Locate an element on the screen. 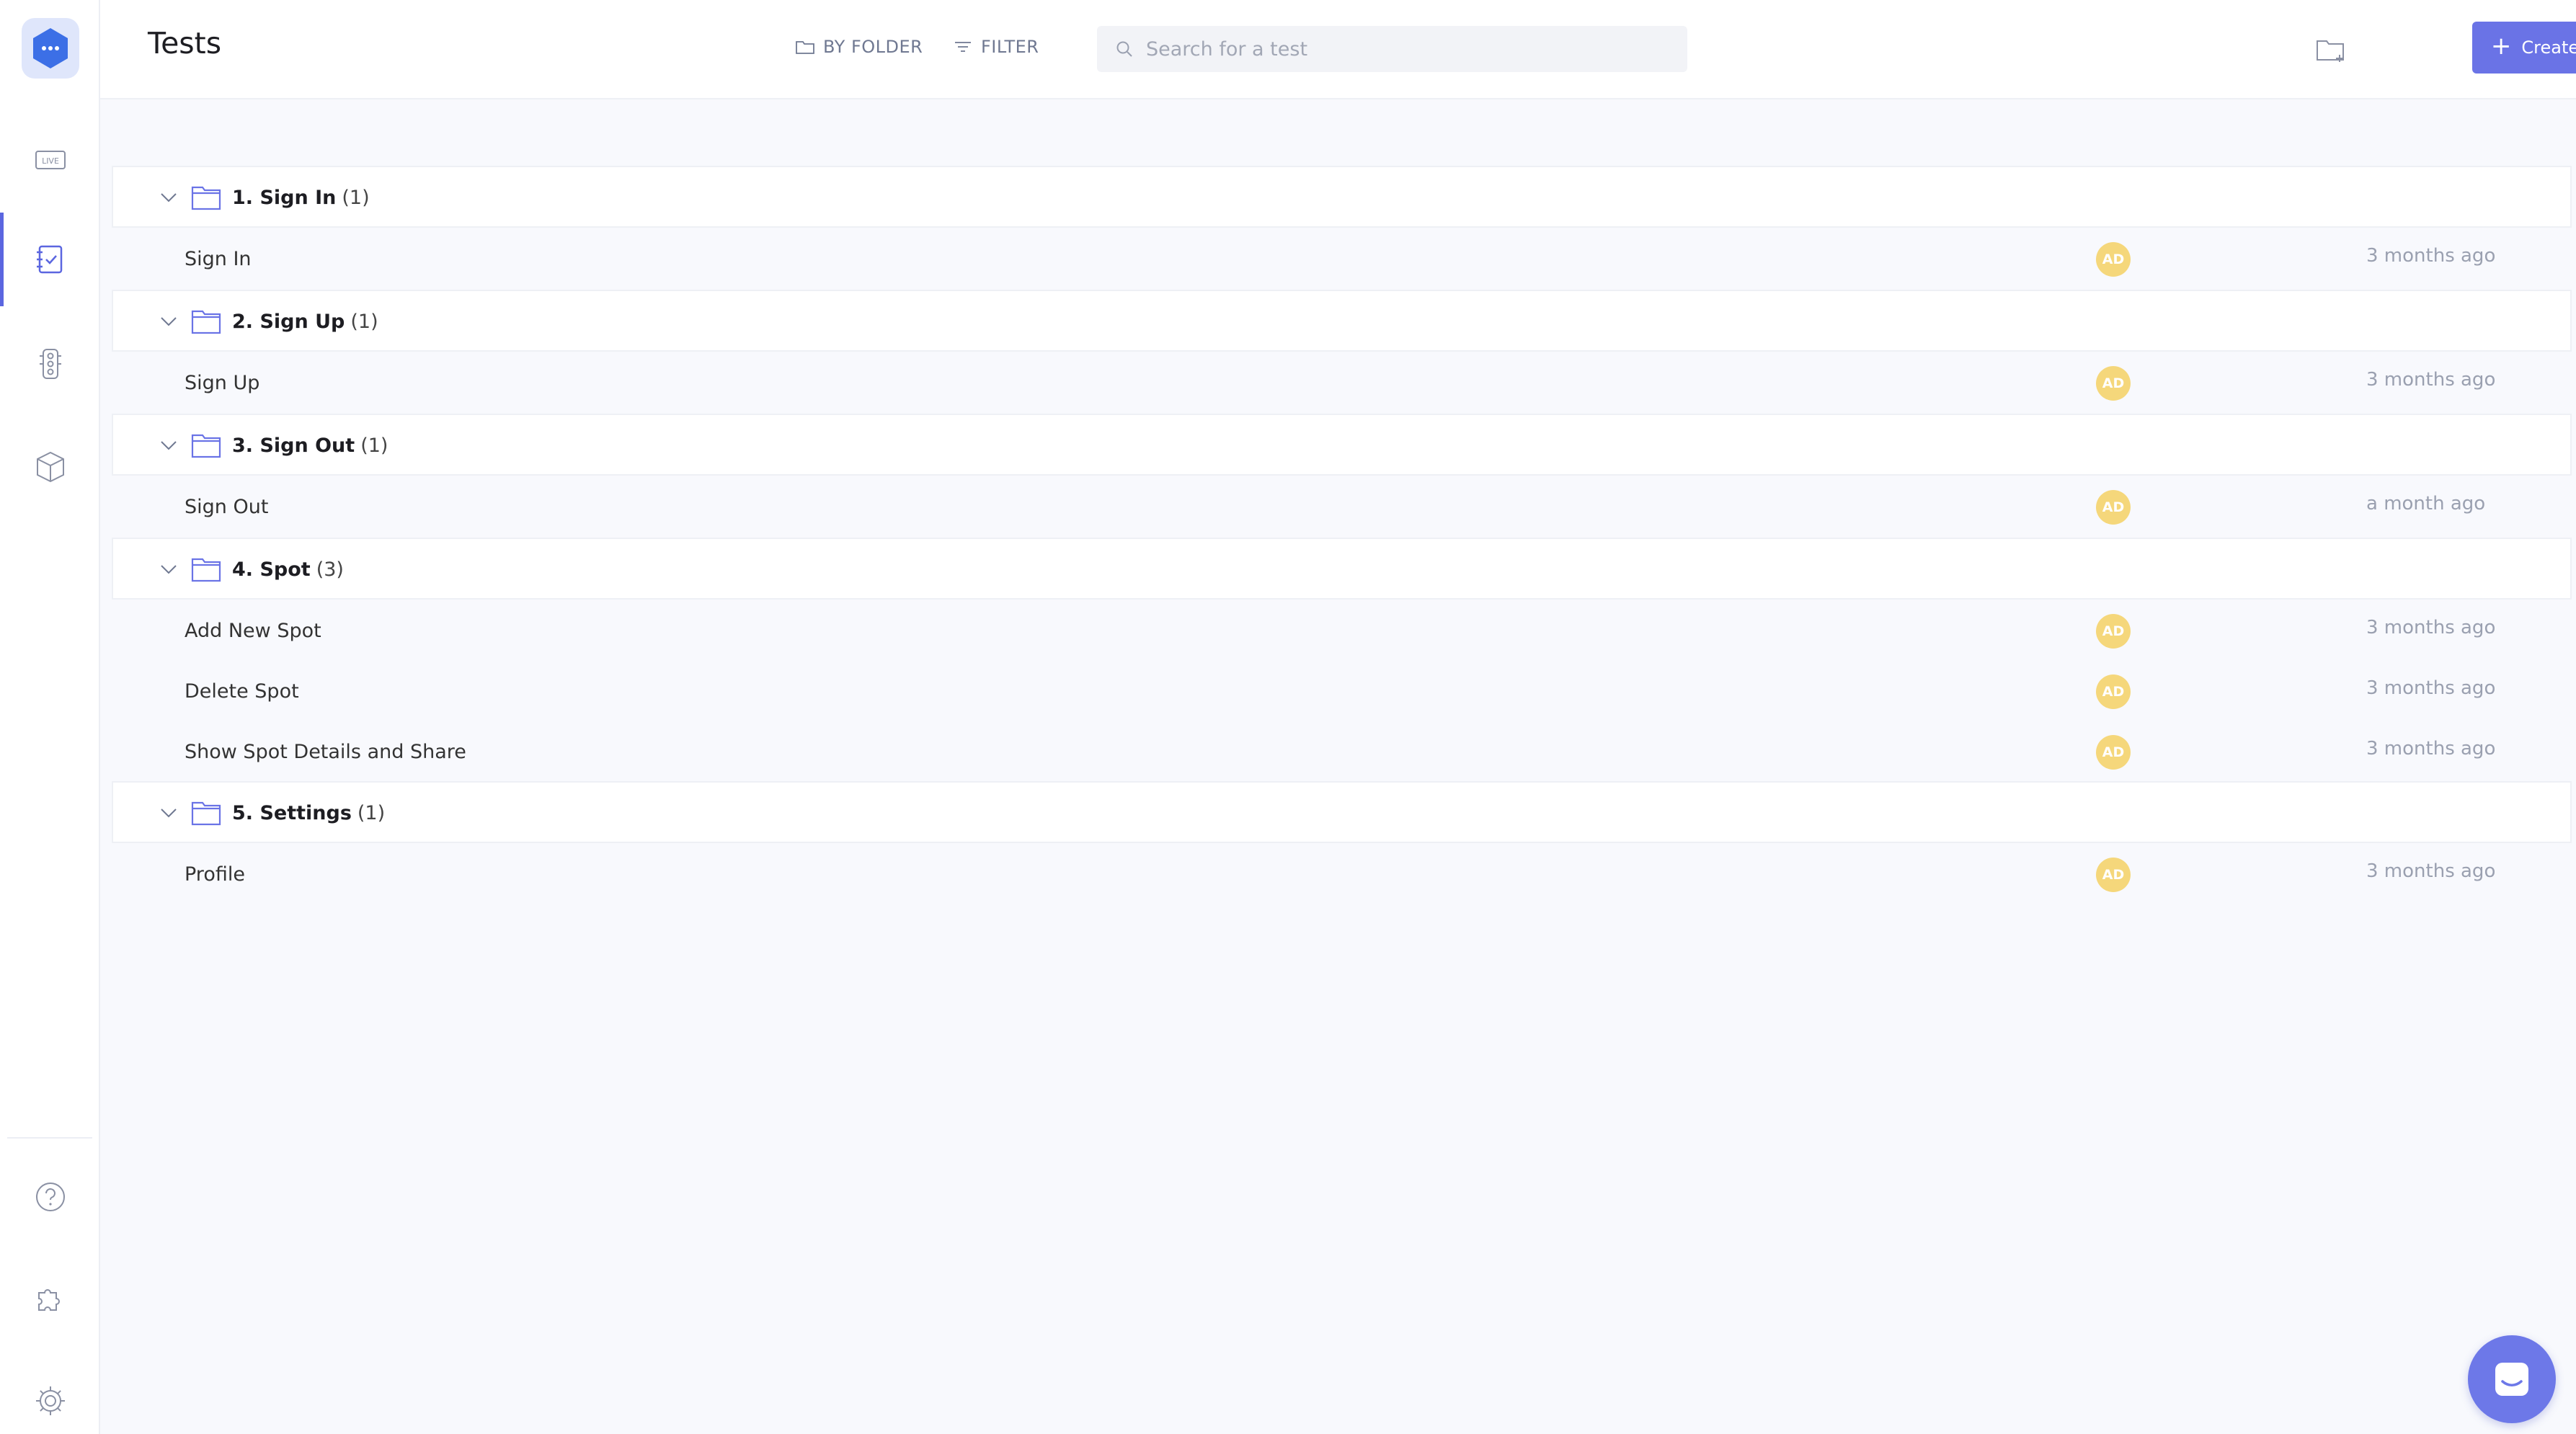  test-name: Sign In is located at coordinates (218, 259).